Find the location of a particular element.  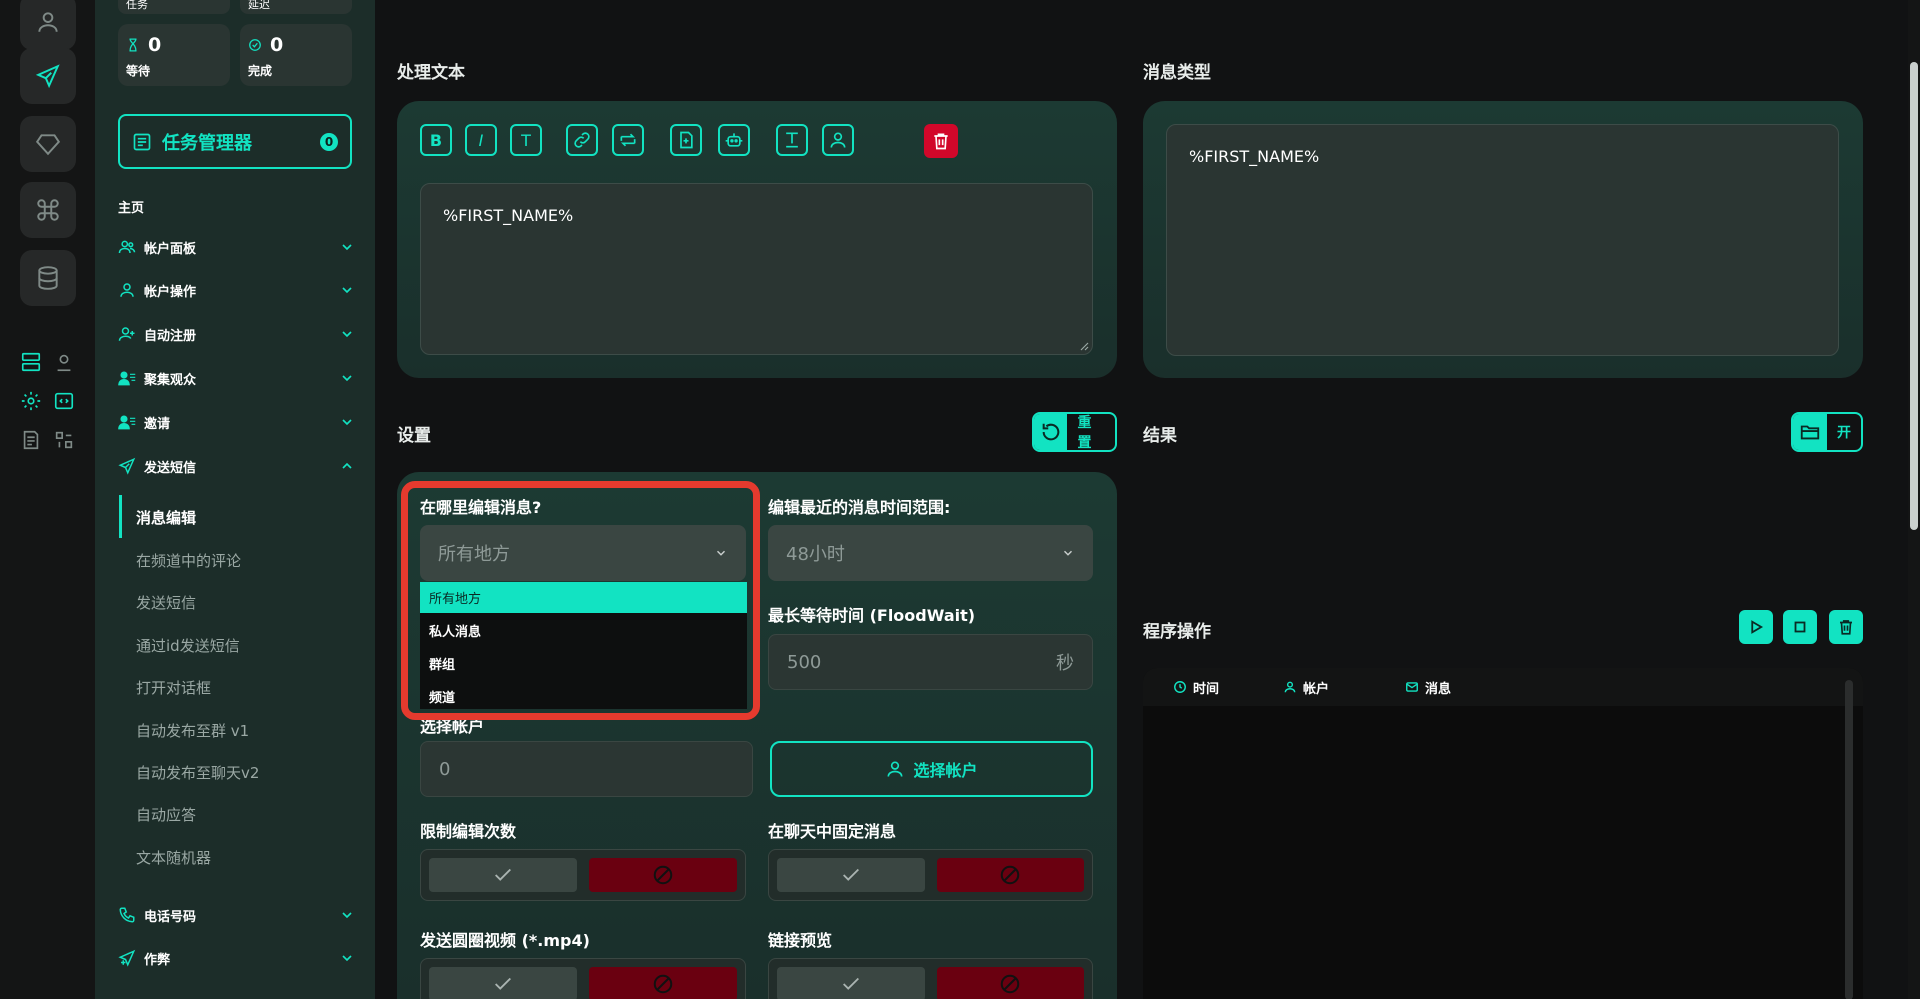

profile-icon is located at coordinates (48, 25).